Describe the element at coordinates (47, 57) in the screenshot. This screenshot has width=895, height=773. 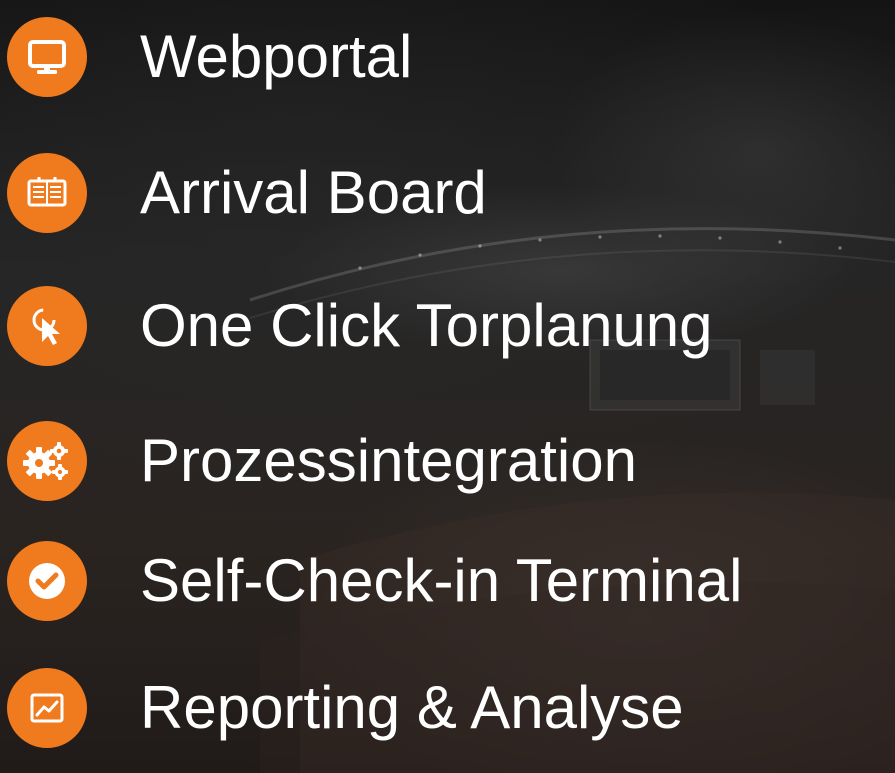
I see `monitor-icon` at that location.